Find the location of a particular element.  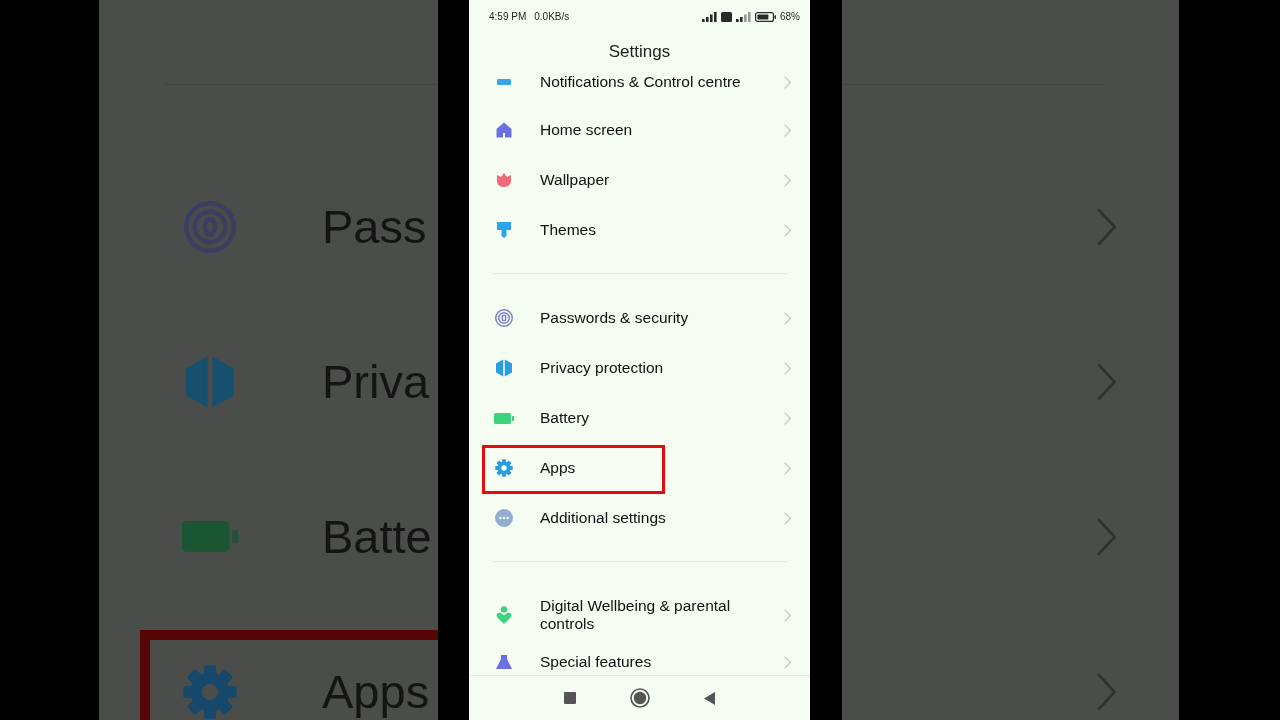

network-speed: 0.0KB/s is located at coordinates (552, 16).